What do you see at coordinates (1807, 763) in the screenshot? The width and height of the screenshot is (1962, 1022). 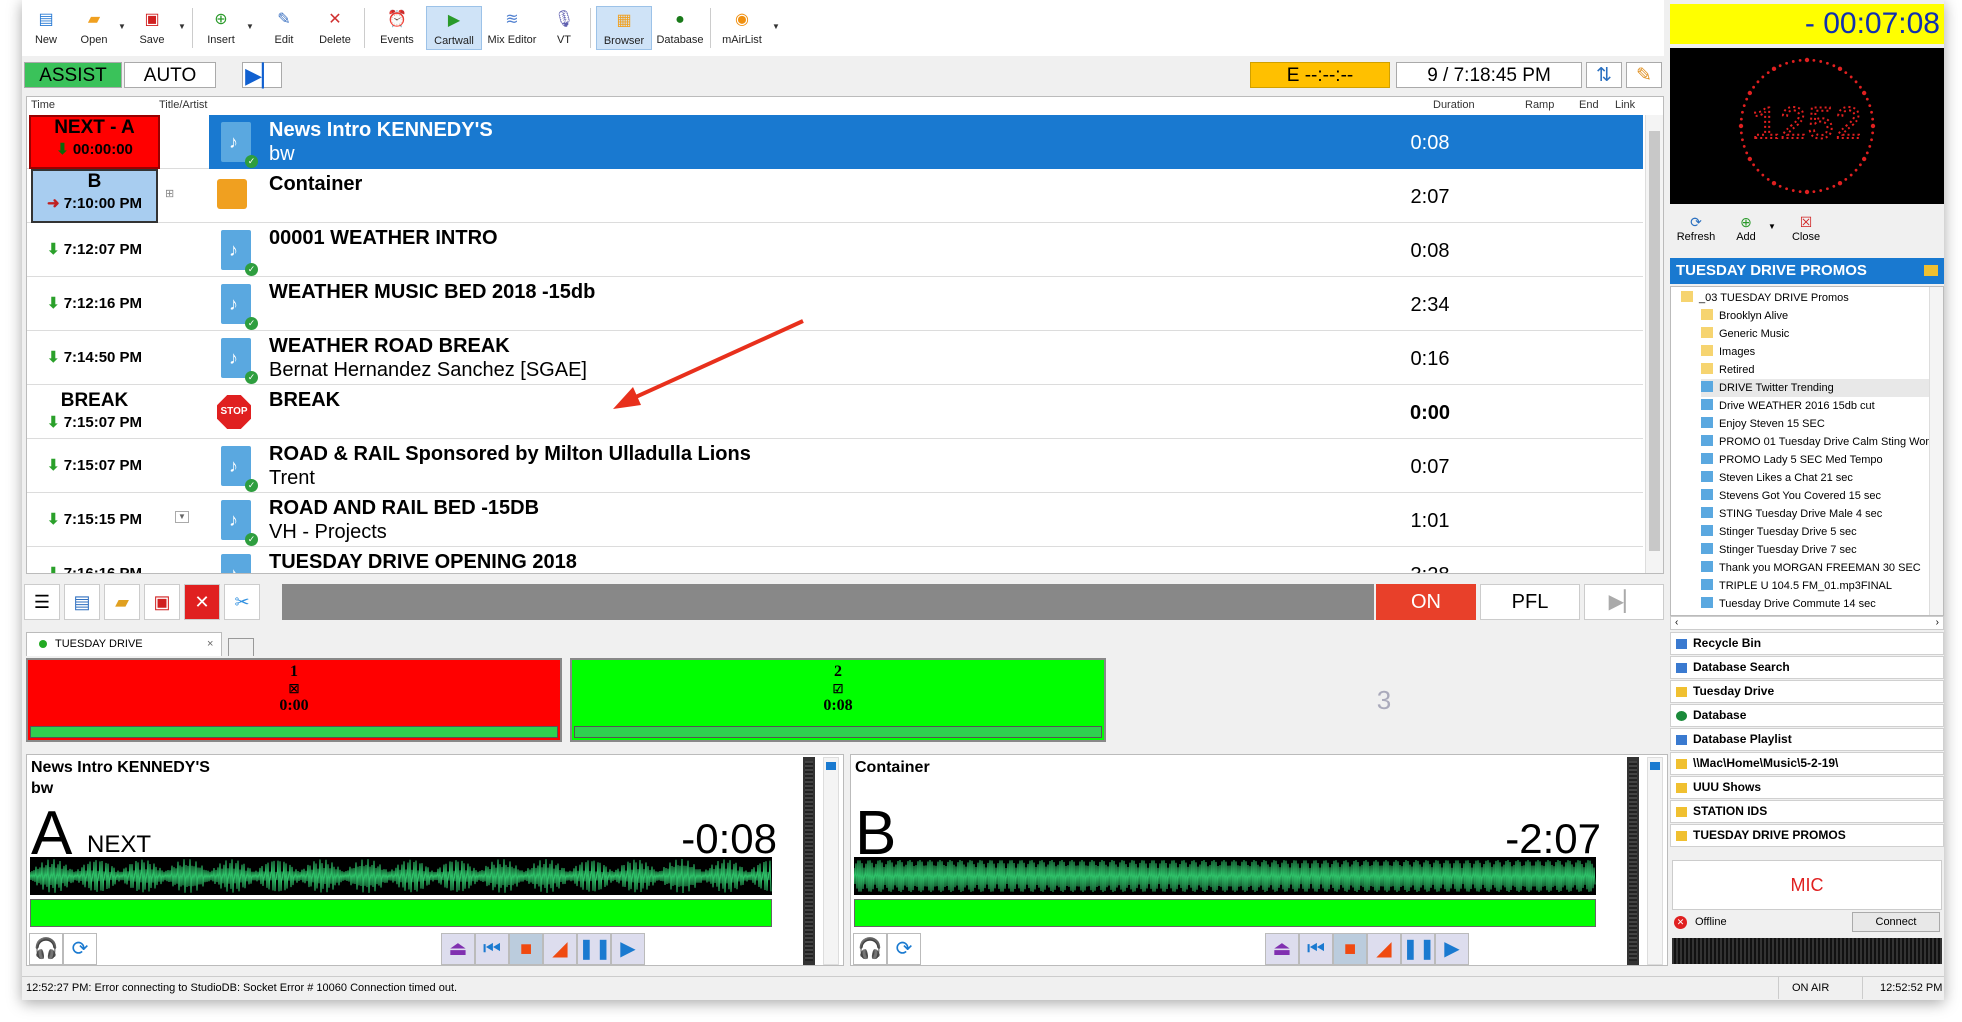 I see `browser-section-item: \\Mac\Home\Music\5-2-19\` at bounding box center [1807, 763].